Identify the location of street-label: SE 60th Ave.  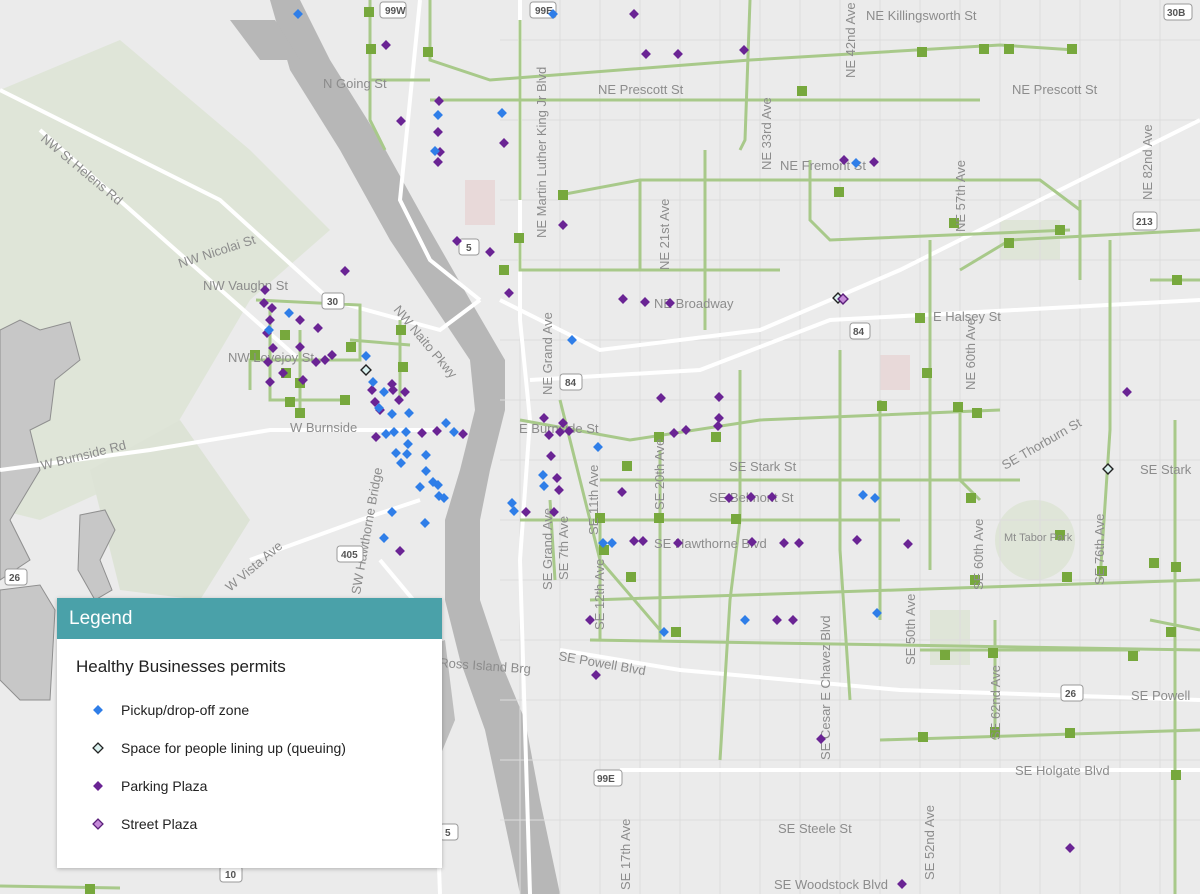
(978, 554).